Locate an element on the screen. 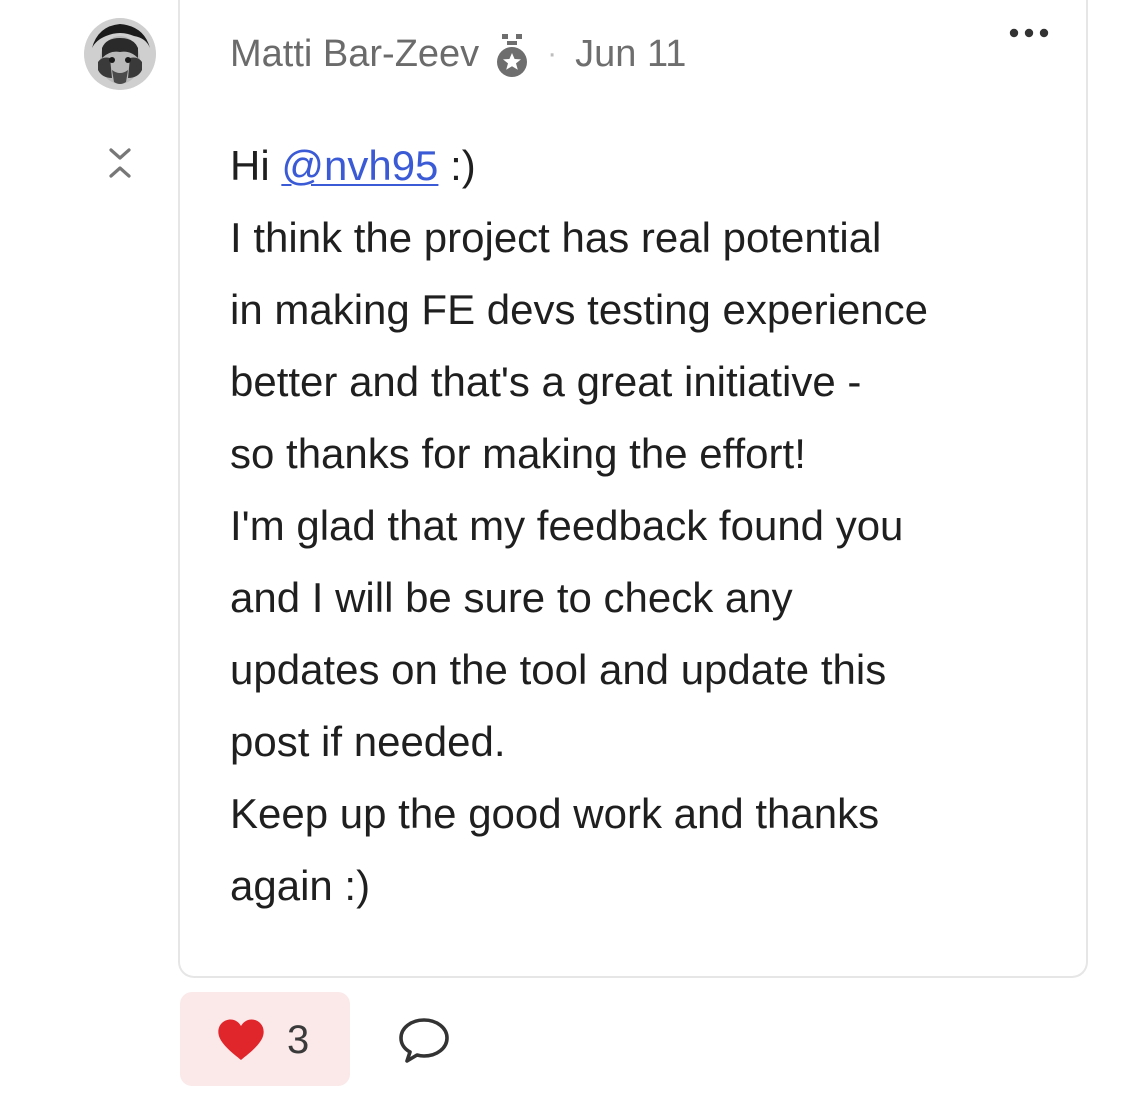 This screenshot has height=1098, width=1125. post-date: Jun 11 is located at coordinates (630, 54).